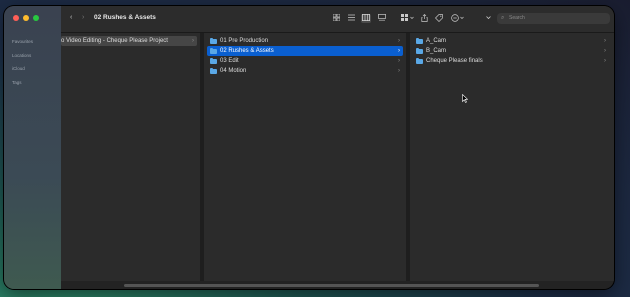  What do you see at coordinates (244, 41) in the screenshot?
I see `list-item-label: 01 Pre Production` at bounding box center [244, 41].